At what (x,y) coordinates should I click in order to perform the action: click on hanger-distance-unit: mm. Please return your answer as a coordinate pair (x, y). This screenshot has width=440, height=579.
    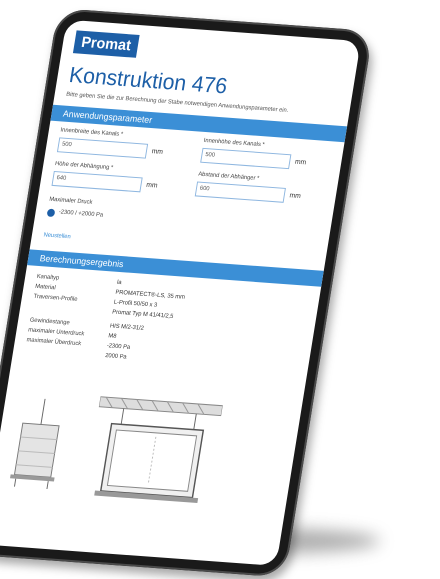
    Looking at the image, I should click on (295, 196).